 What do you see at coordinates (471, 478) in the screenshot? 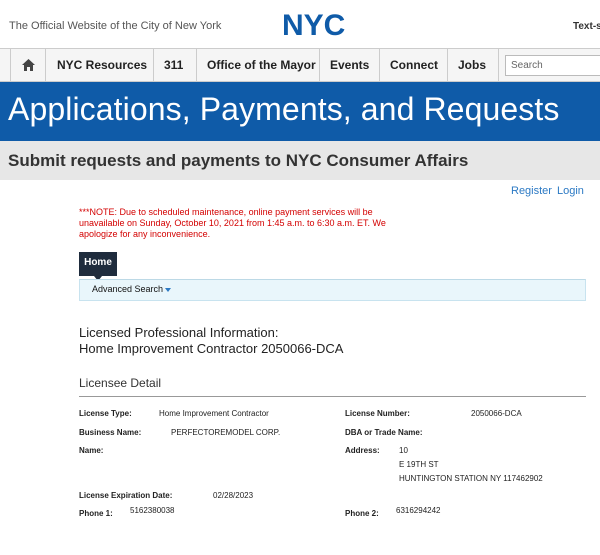
I see `address-line-3: HUNTINGTON STATION NY 117462902` at bounding box center [471, 478].